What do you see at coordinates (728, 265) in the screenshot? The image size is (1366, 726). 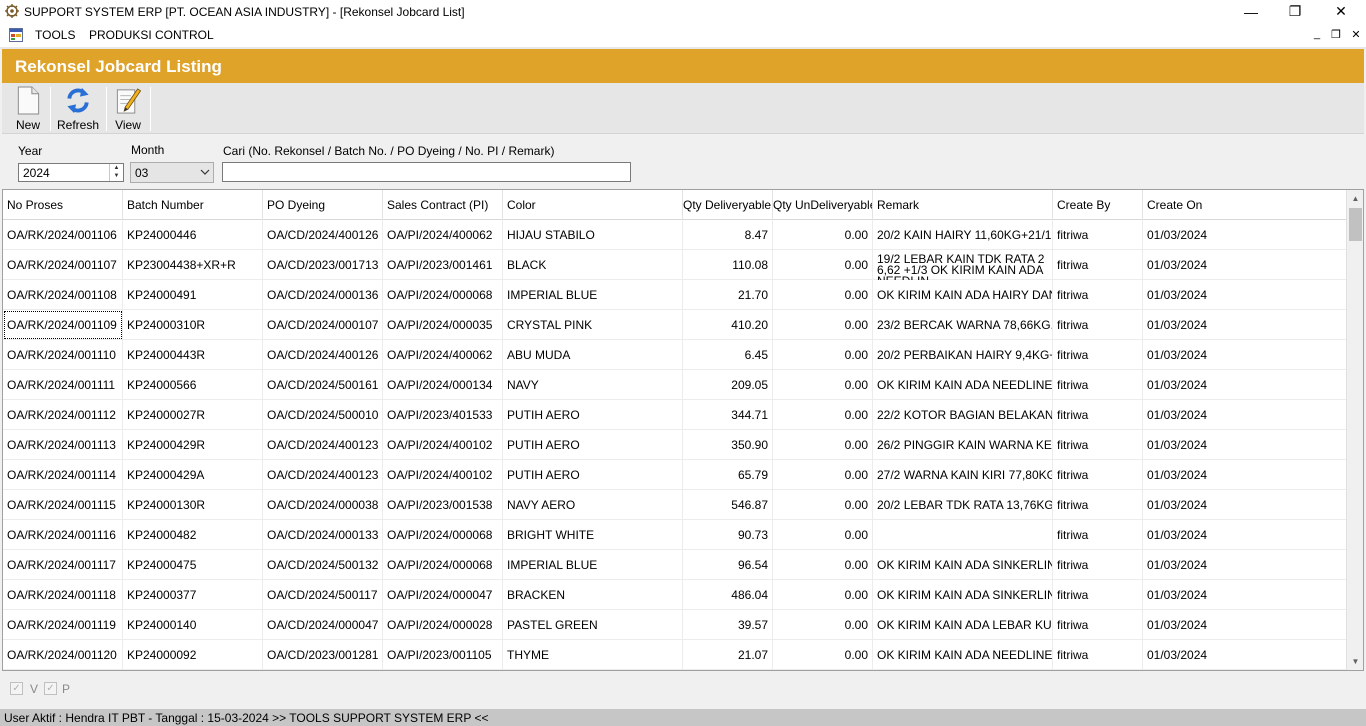 I see `cell-qty-deliveryable: 110.08` at bounding box center [728, 265].